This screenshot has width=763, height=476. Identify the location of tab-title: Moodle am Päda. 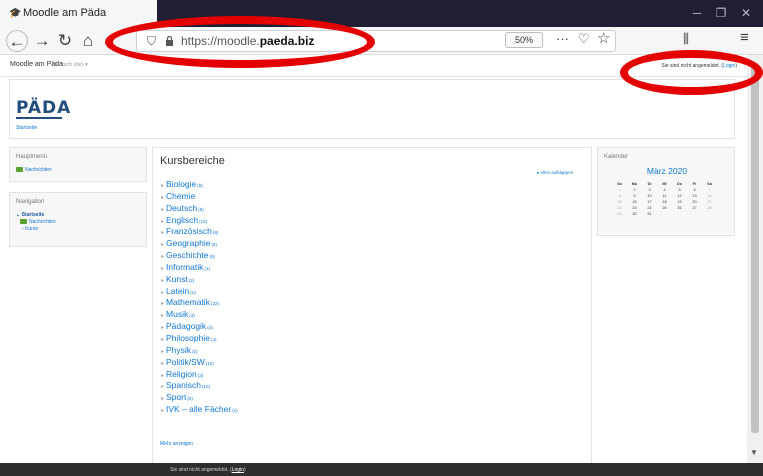
(65, 13).